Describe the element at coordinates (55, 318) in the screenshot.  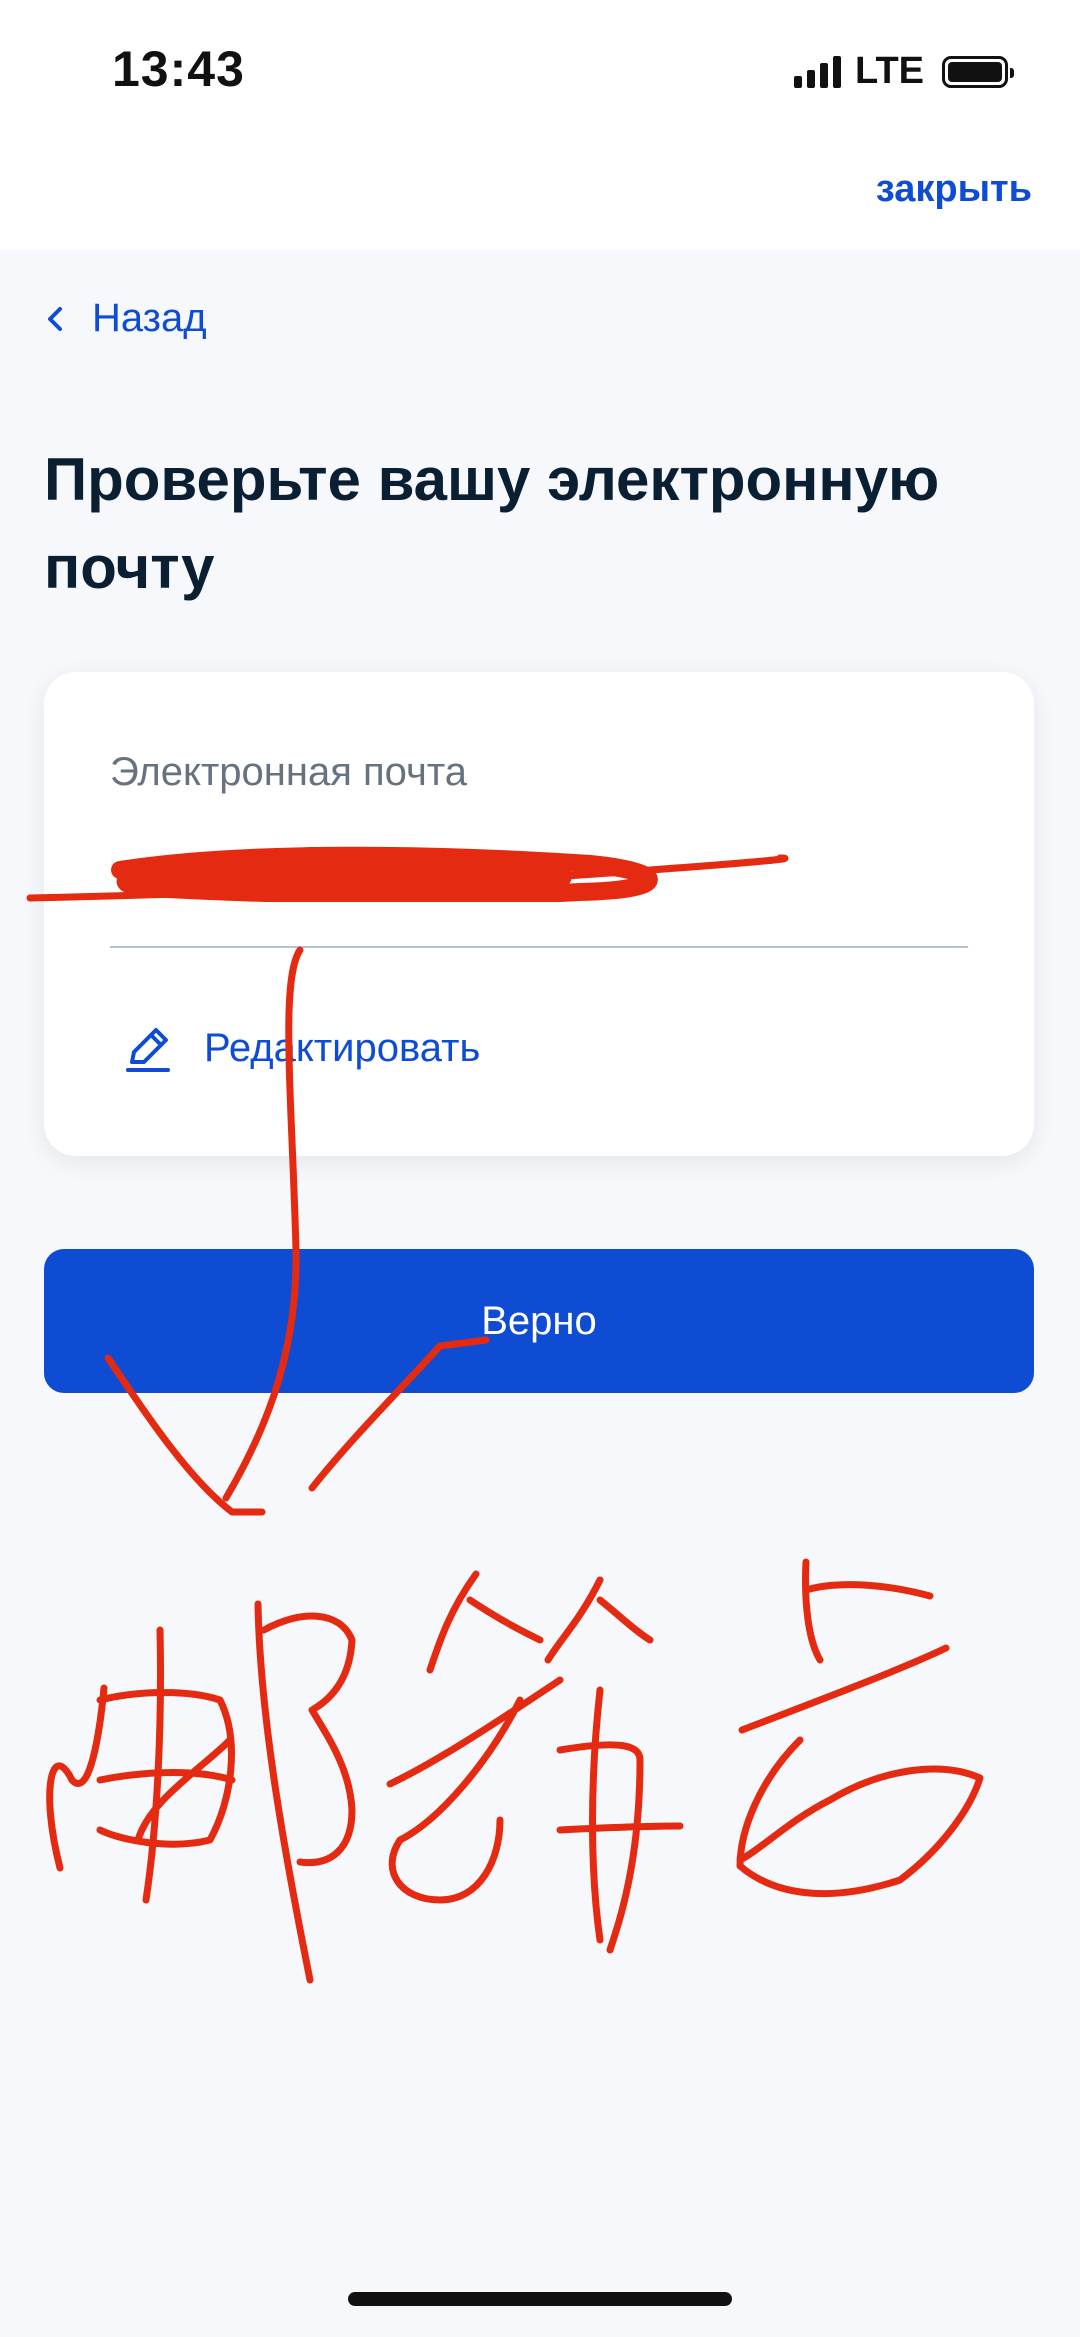
I see `chevron-left-icon` at that location.